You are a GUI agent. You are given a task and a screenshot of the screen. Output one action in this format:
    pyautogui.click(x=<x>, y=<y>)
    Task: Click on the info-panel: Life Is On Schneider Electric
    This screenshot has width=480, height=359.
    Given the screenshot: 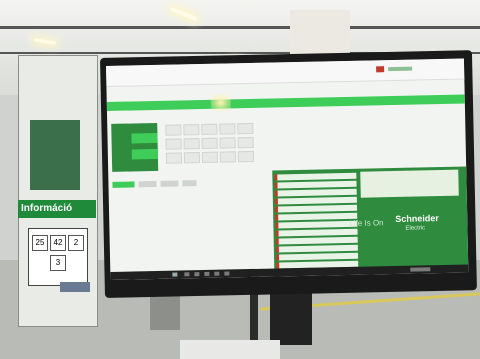 What is the action you would take?
    pyautogui.click(x=370, y=221)
    